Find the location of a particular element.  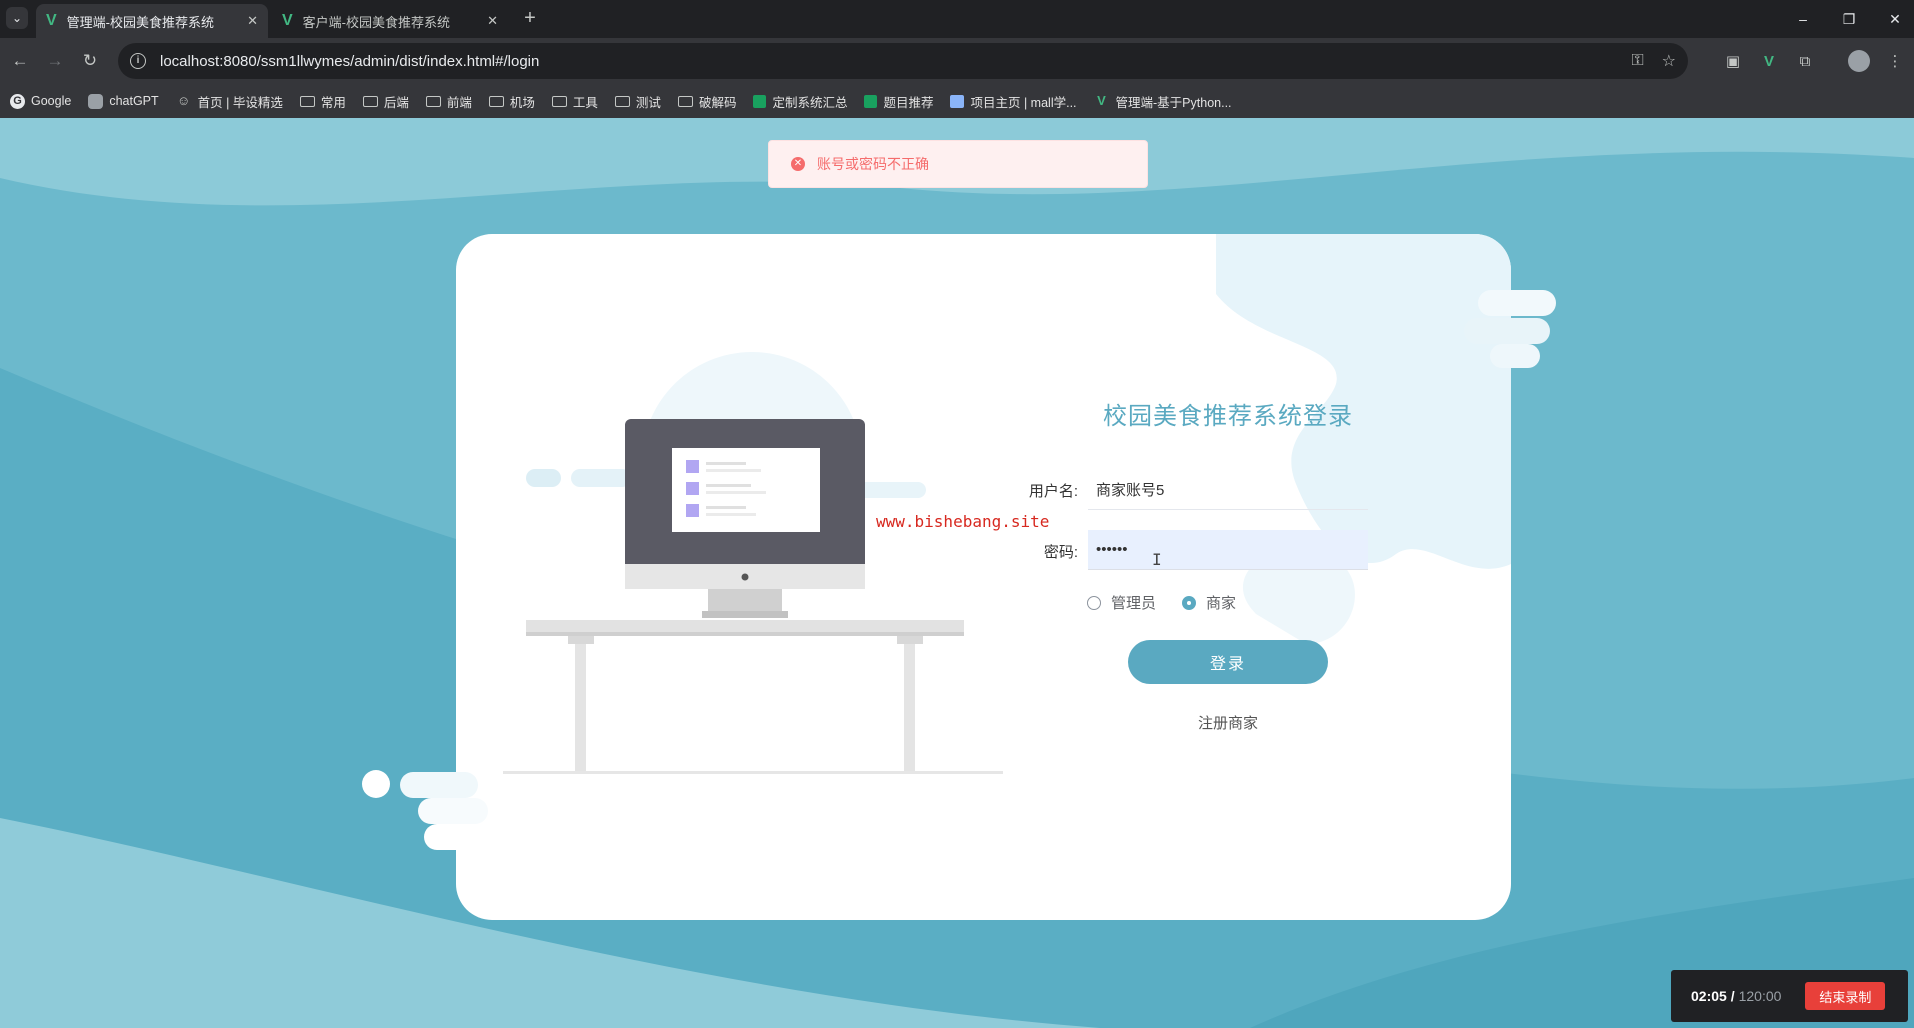

bookmark-folder-airport: 机场 is located at coordinates (511, 101).